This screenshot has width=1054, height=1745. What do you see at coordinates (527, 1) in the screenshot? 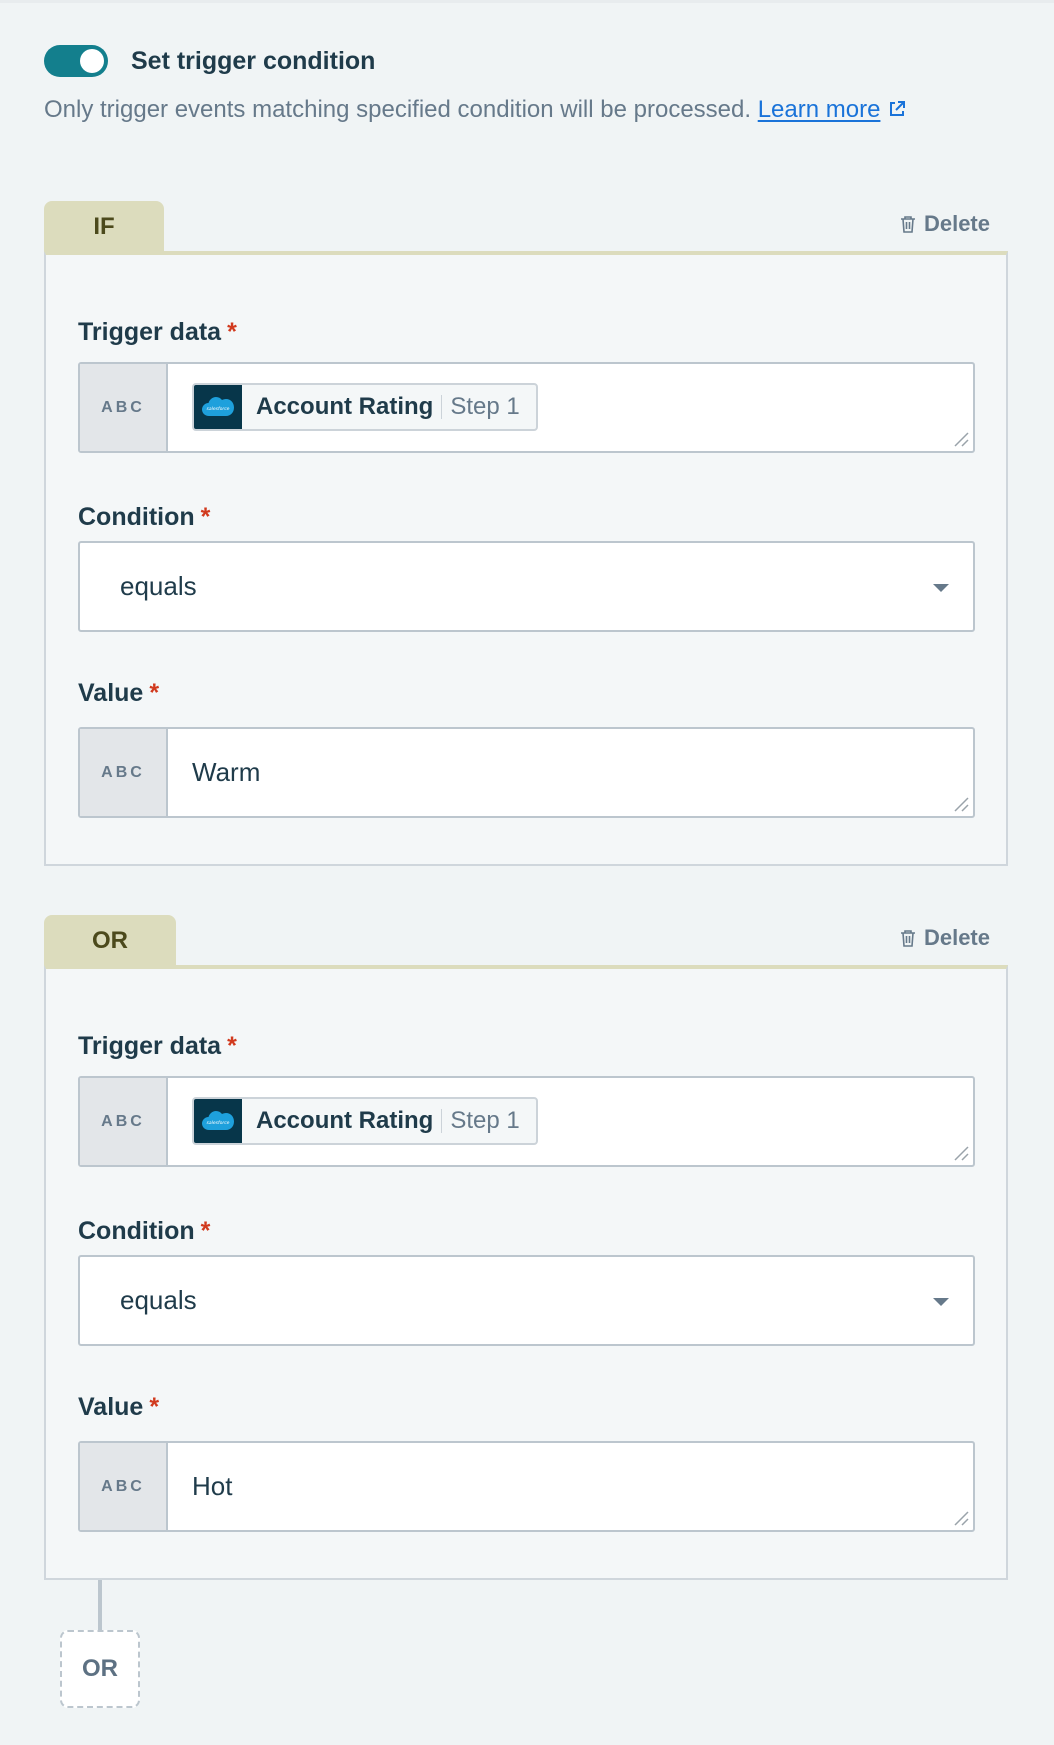
I see `top-divider` at bounding box center [527, 1].